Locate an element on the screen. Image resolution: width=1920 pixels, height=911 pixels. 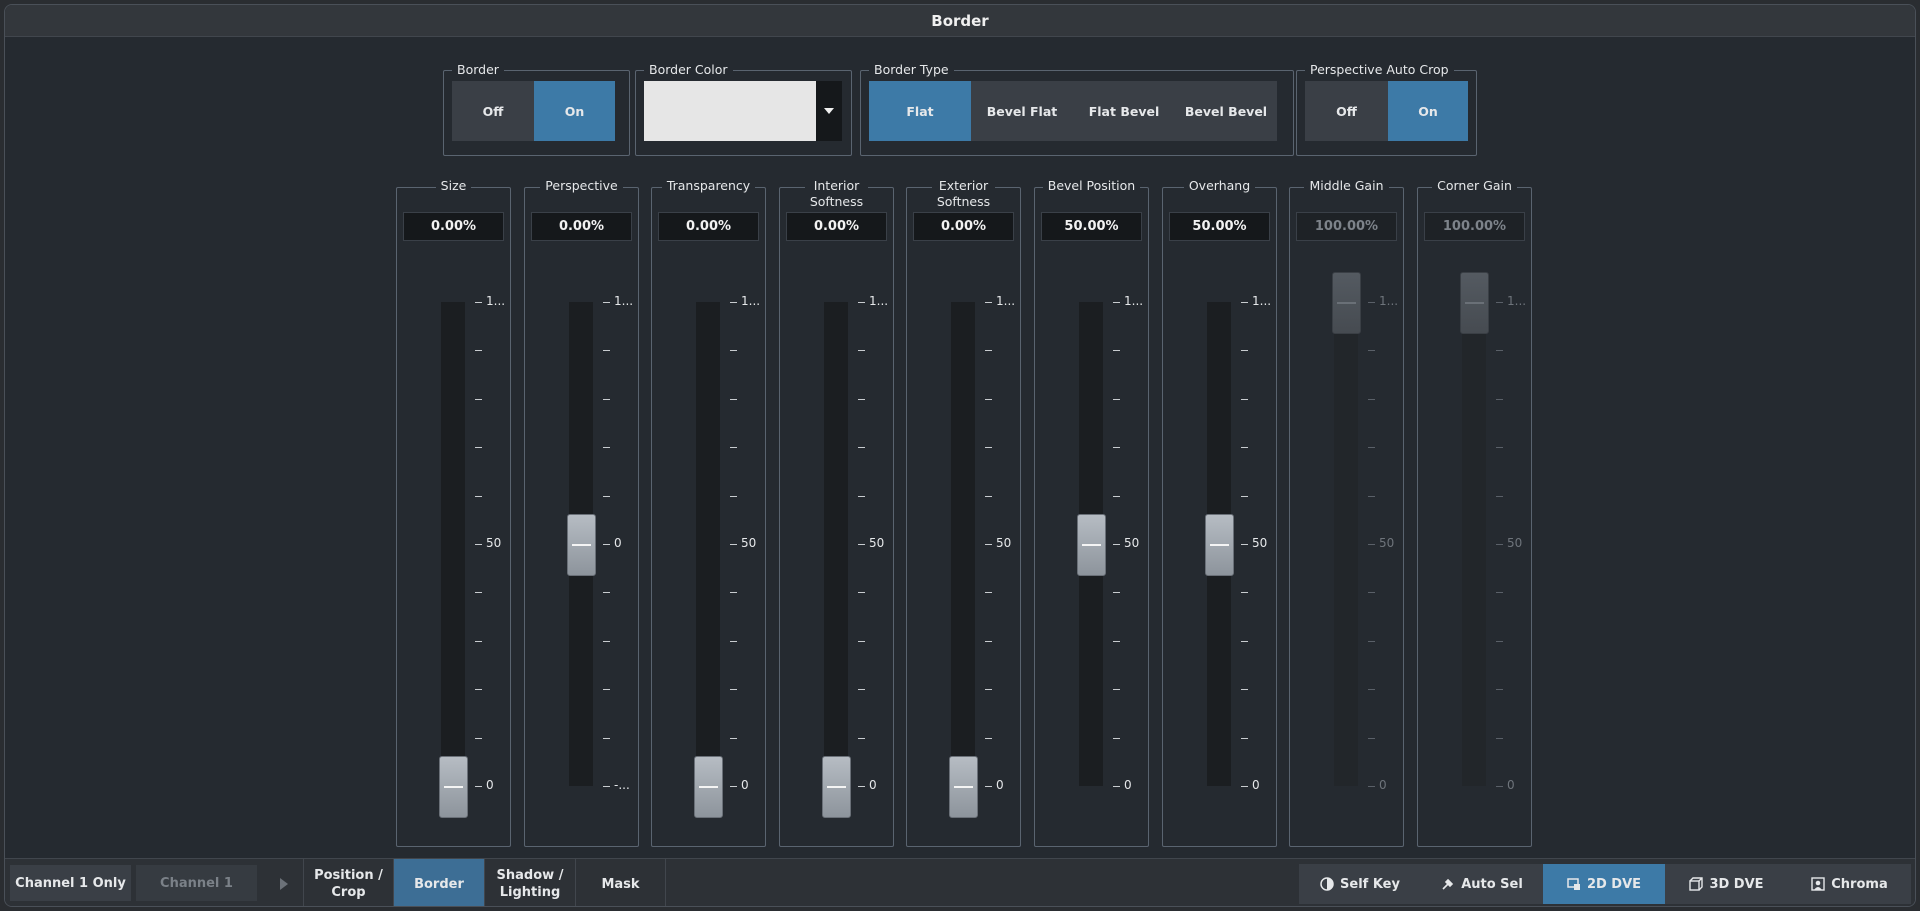
chroma-button: Chroma is located at coordinates (1849, 884).